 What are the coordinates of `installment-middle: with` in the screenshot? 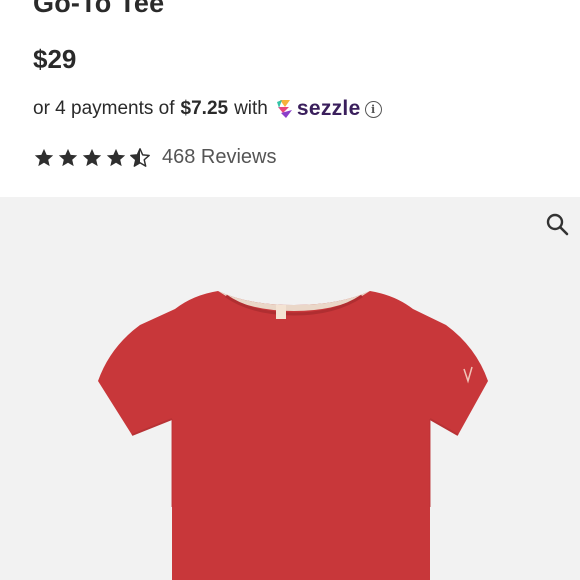 It's located at (251, 108).